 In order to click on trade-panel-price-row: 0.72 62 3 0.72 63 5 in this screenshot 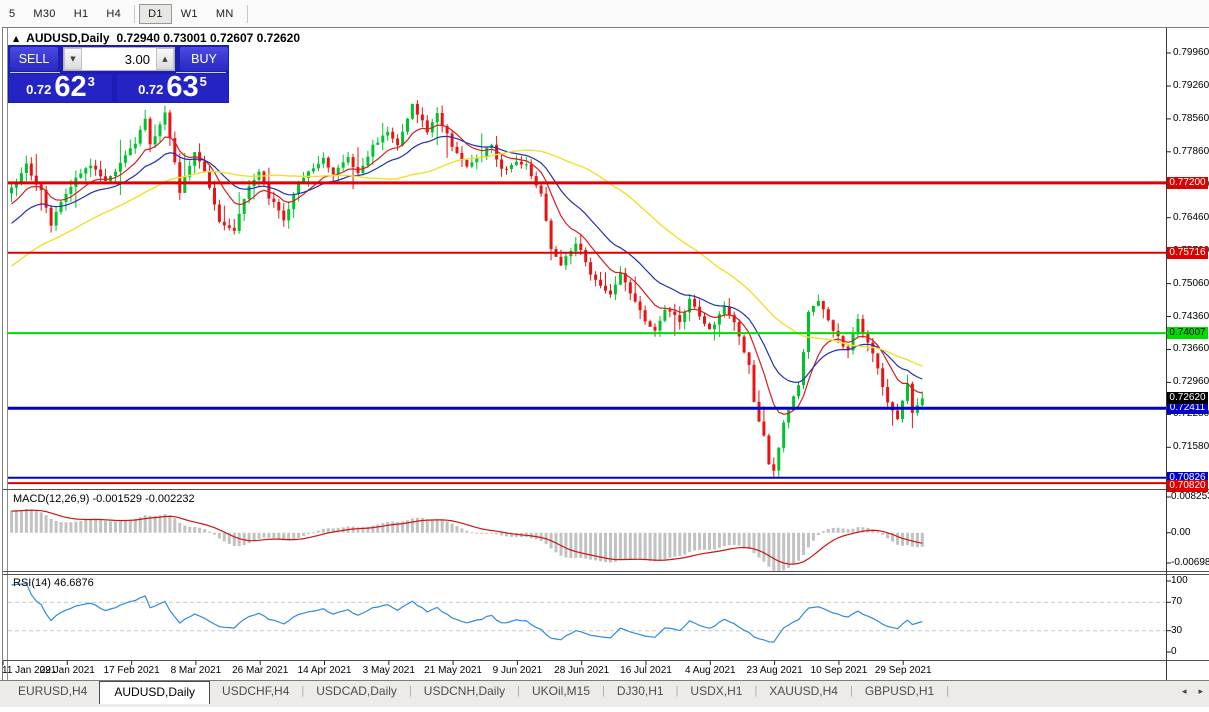, I will do `click(118, 87)`.